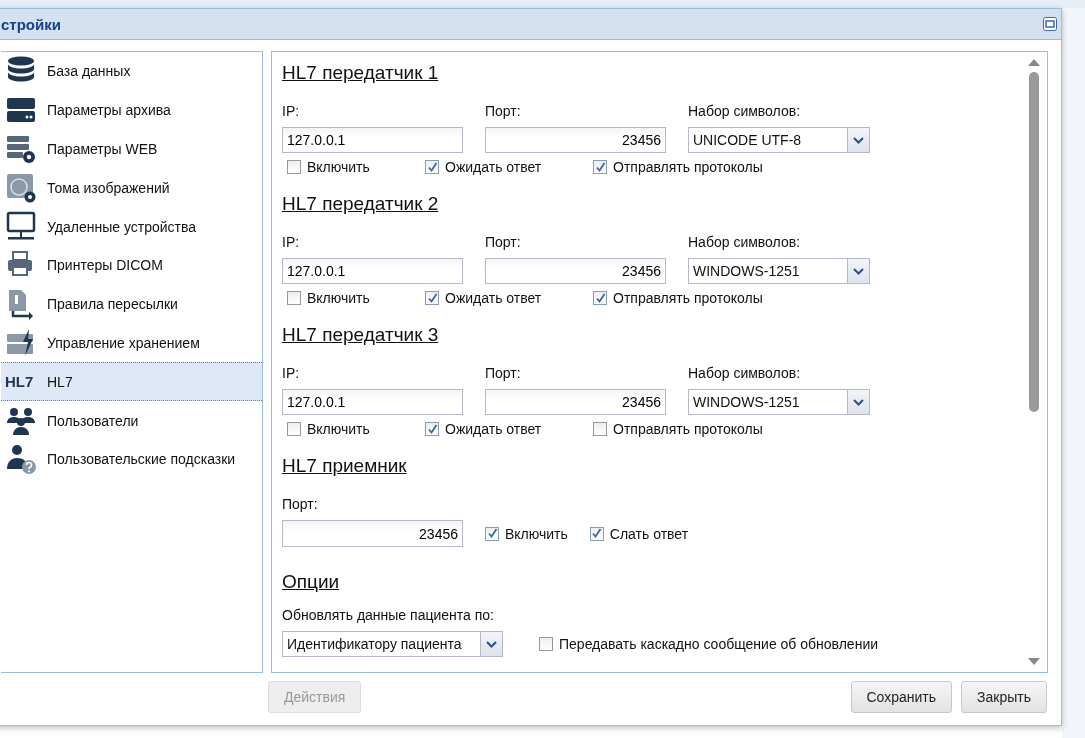  I want to click on hl7-icon: HL7, so click(21, 382).